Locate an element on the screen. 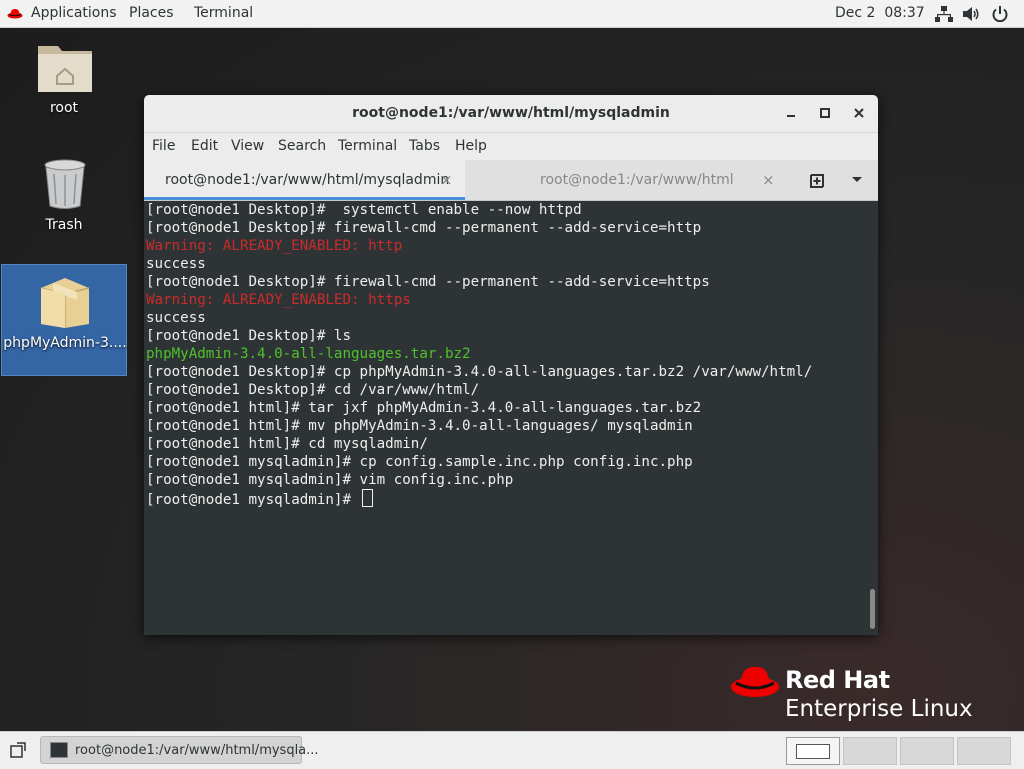 The image size is (1024, 769). new-tab-icon is located at coordinates (817, 181).